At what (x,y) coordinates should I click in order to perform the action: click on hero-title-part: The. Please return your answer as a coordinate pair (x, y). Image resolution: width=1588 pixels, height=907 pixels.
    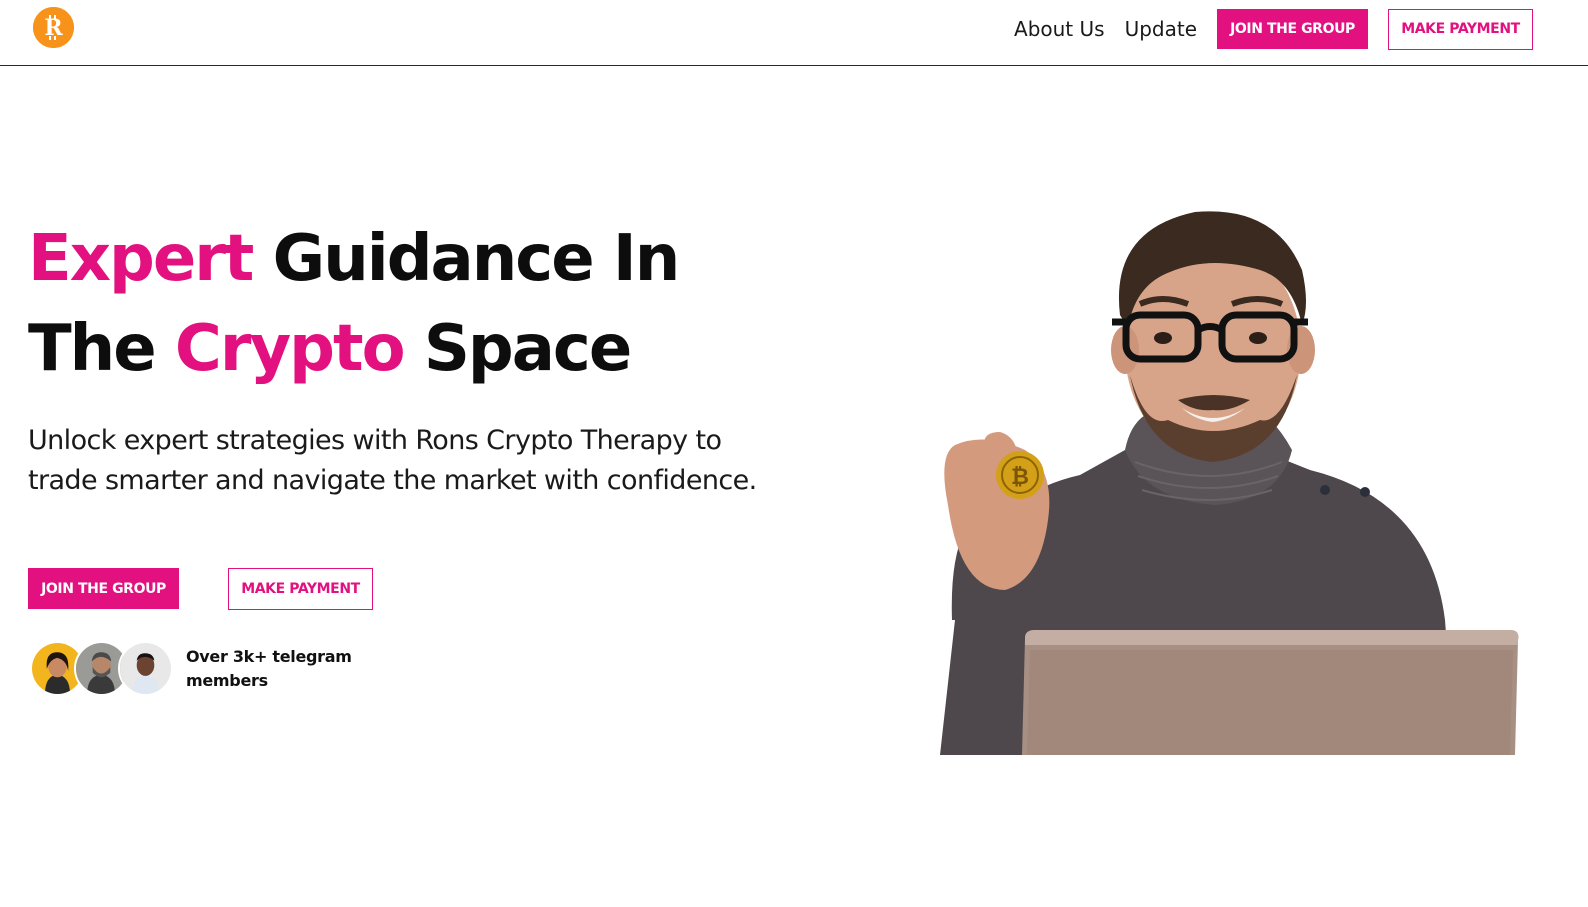
    Looking at the image, I should click on (101, 349).